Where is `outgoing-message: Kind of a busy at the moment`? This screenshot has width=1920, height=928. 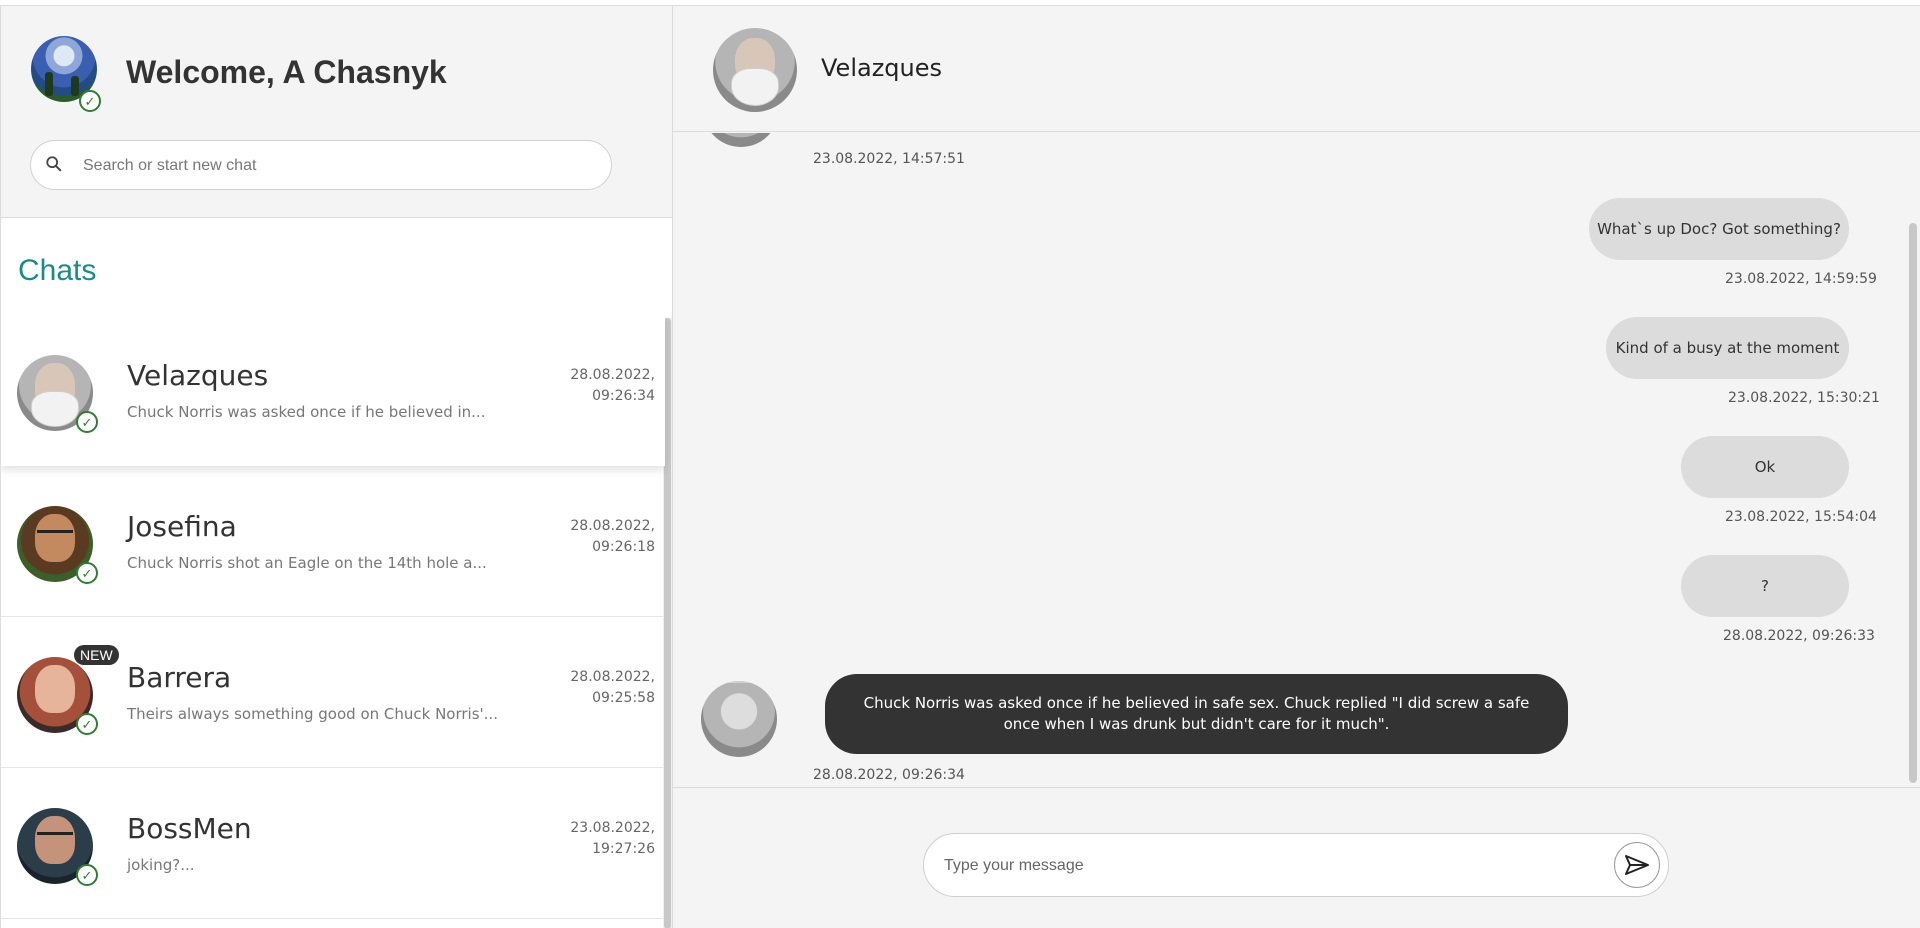
outgoing-message: Kind of a busy at the moment is located at coordinates (1727, 348).